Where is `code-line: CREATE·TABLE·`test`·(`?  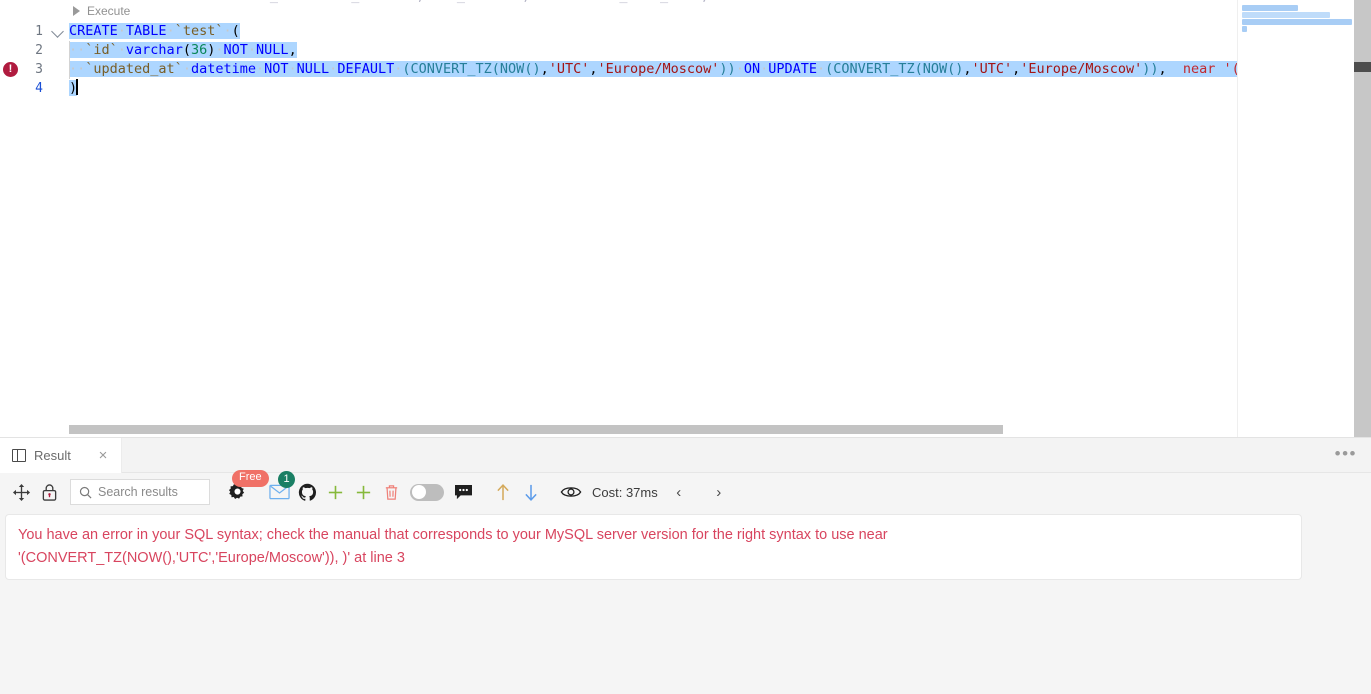
code-line: CREATE·TABLE·`test`·( is located at coordinates (720, 31).